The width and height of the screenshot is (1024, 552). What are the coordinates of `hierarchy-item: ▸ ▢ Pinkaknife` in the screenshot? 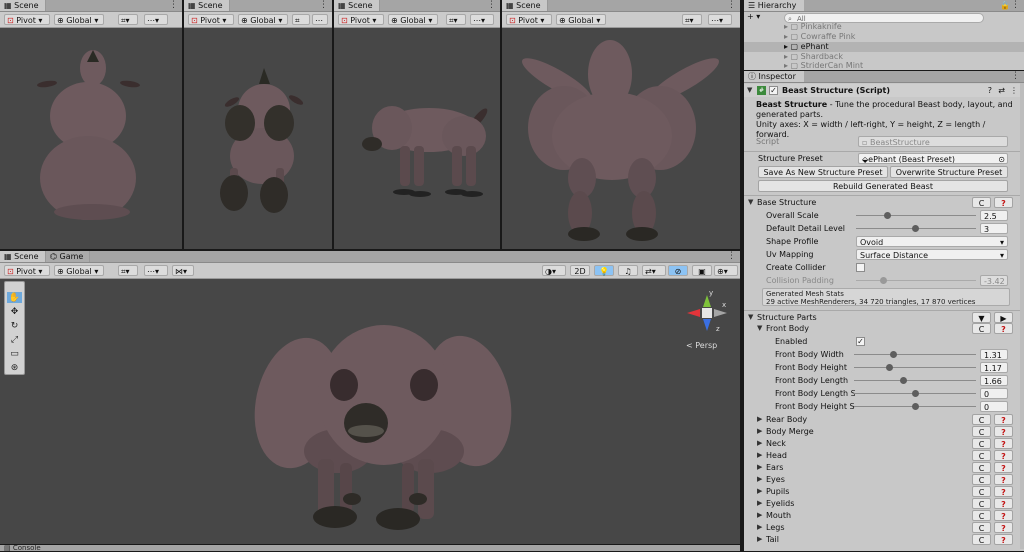 It's located at (884, 27).